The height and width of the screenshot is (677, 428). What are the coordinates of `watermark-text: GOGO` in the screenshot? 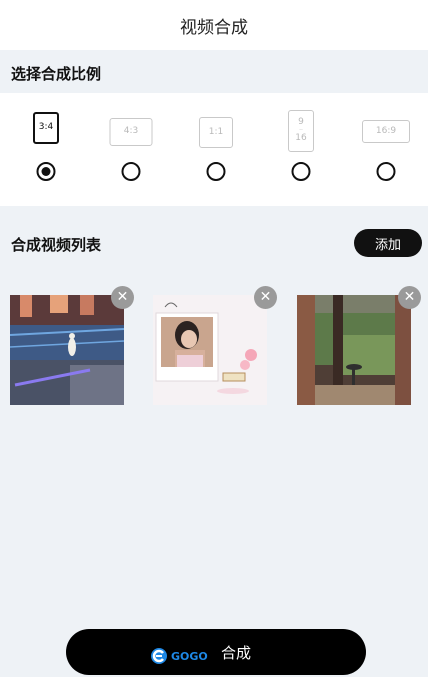 It's located at (189, 656).